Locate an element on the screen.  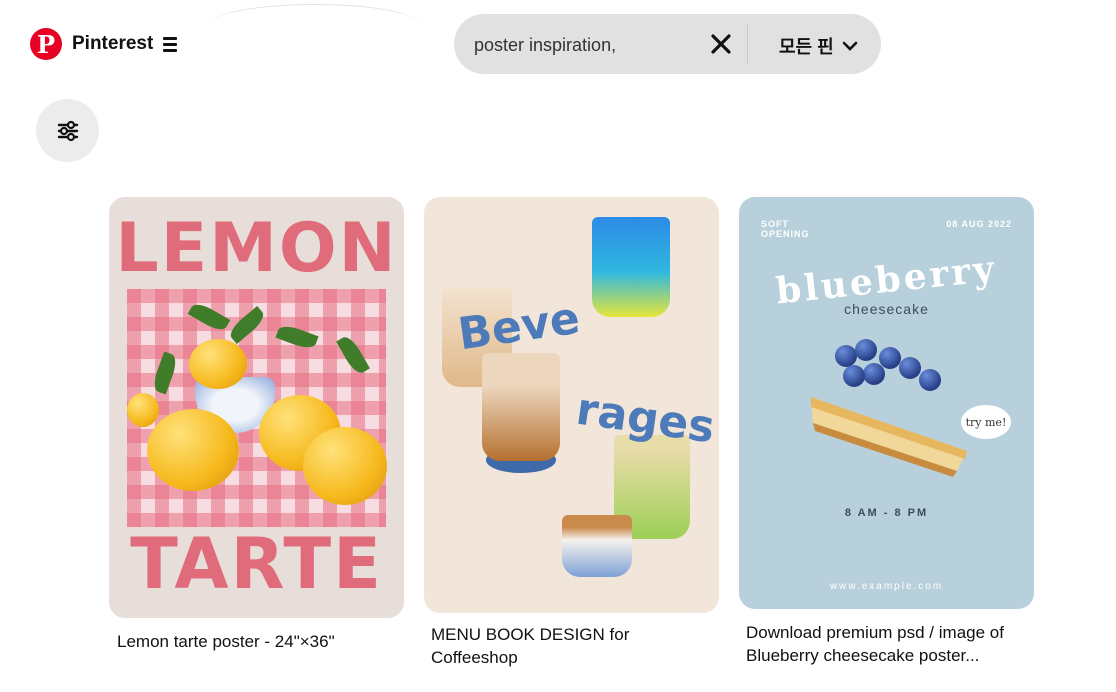
poster-word-top: LEMON is located at coordinates (256, 248).